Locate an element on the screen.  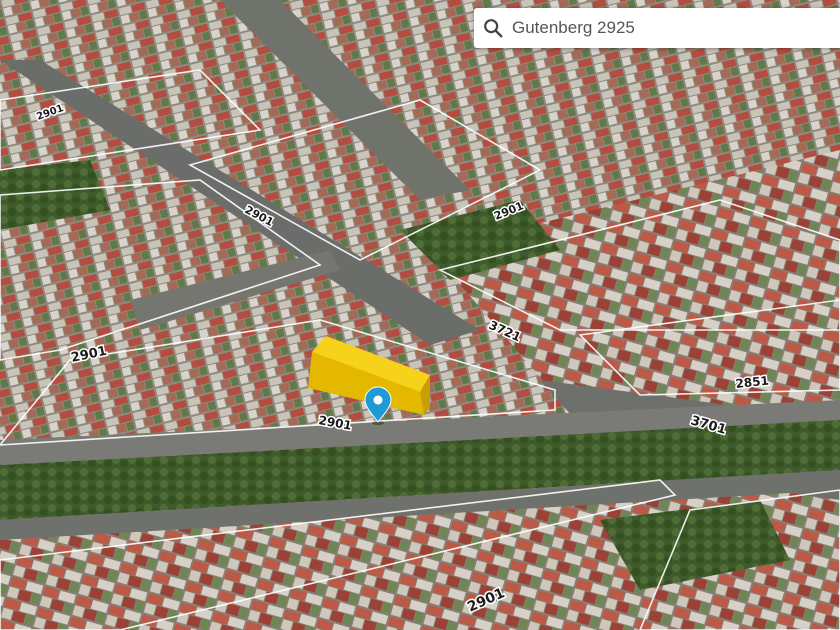
search-input is located at coordinates (676, 28).